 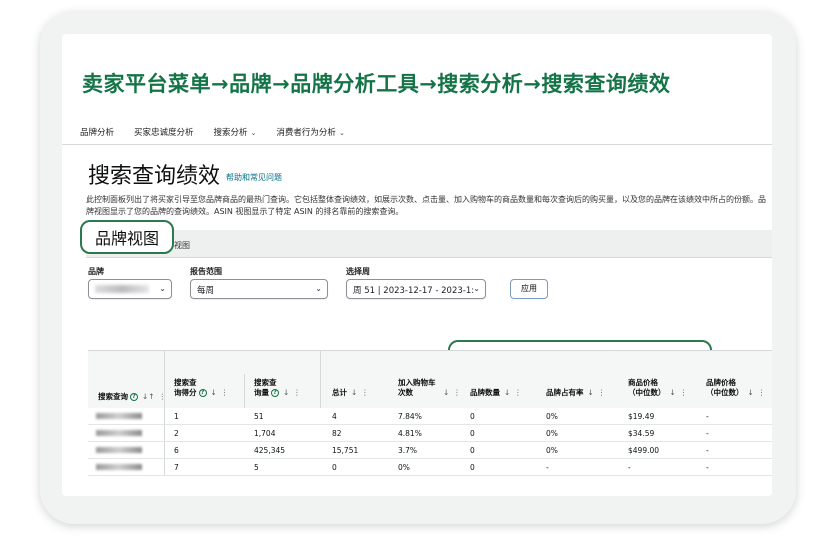 I want to click on range-select-value: 每周, so click(x=206, y=291).